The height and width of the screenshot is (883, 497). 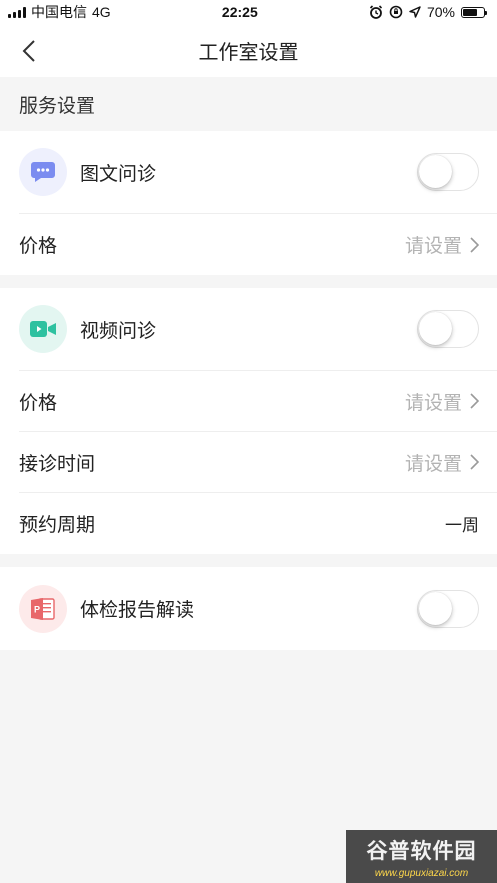 I want to click on nav-bar: 工作室设置, so click(x=248, y=50).